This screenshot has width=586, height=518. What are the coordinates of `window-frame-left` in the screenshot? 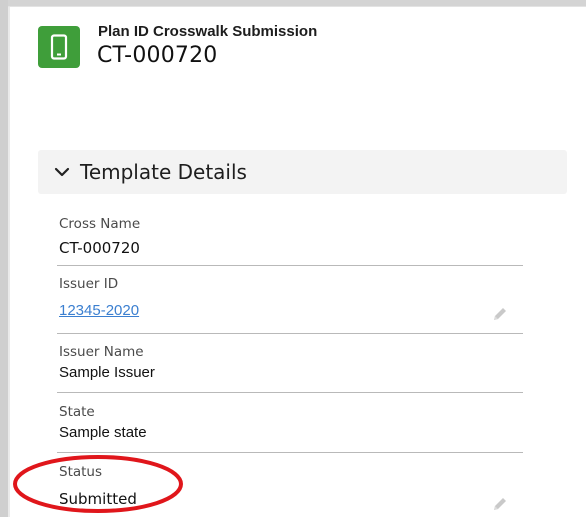 It's located at (4, 258).